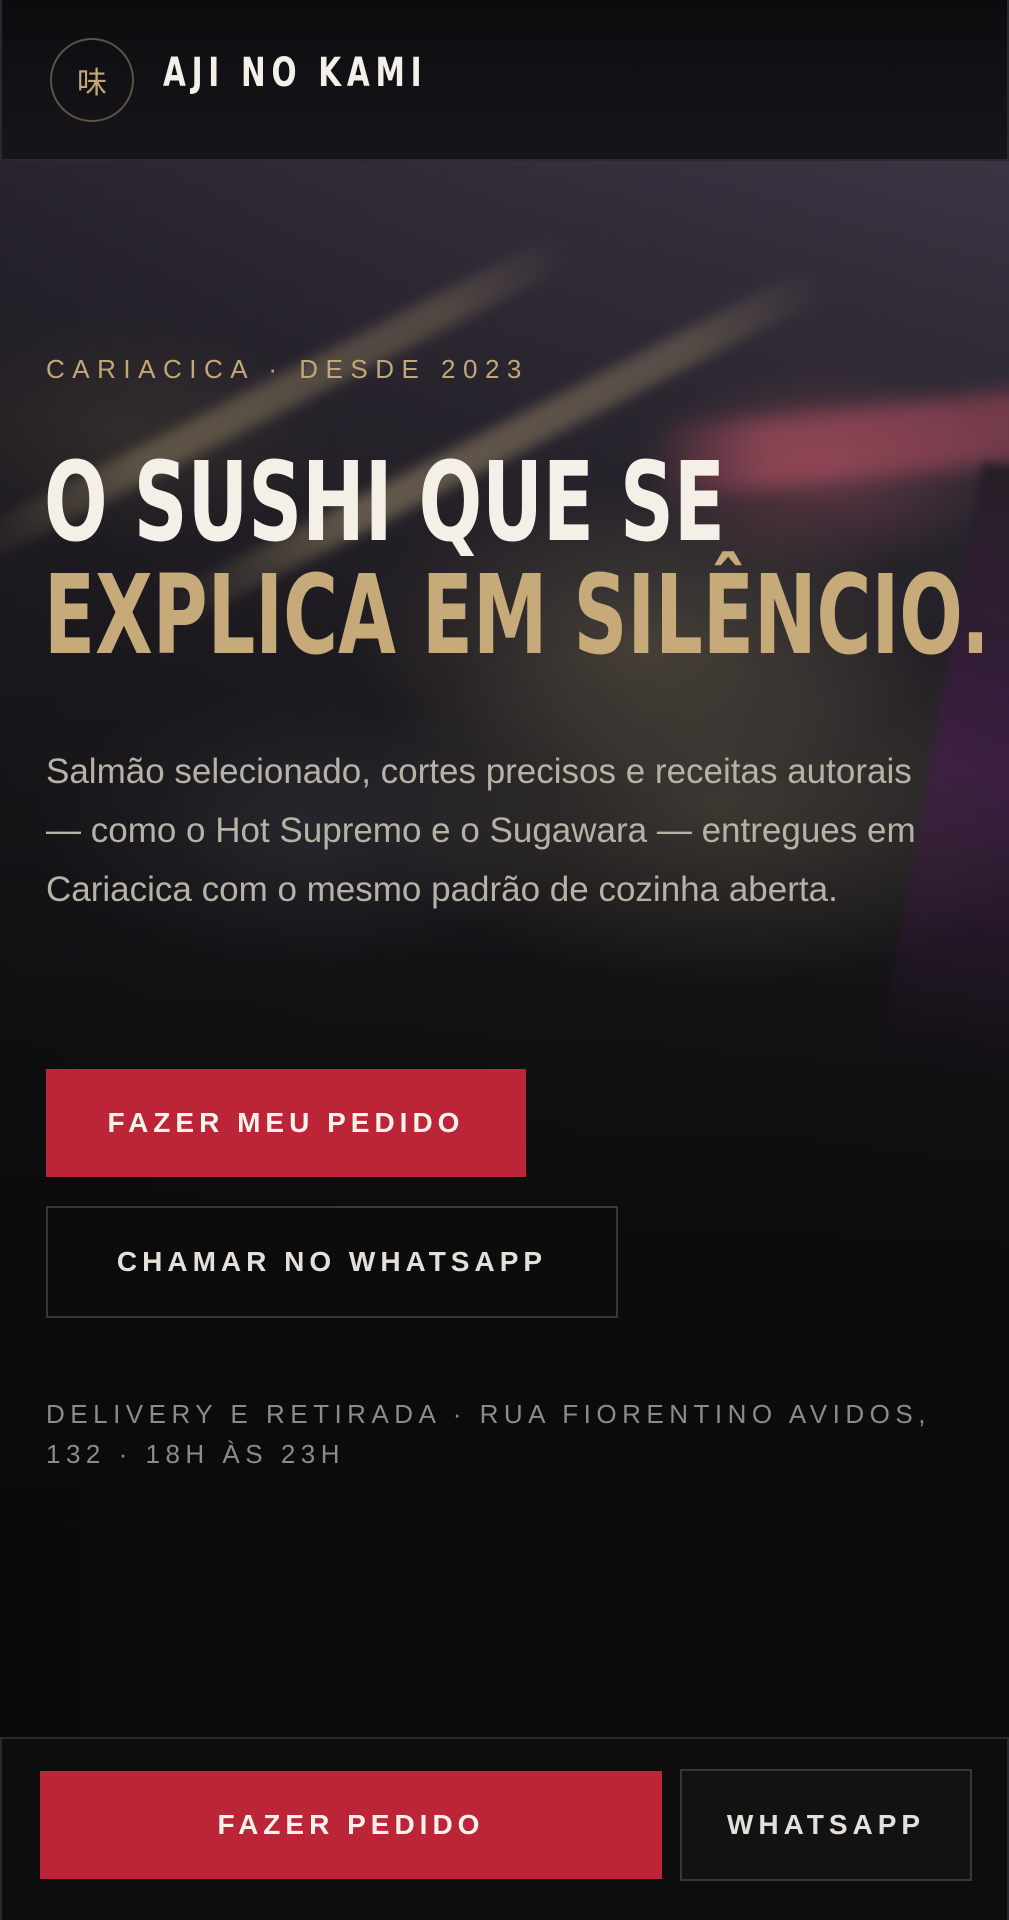 This screenshot has width=1009, height=1920. What do you see at coordinates (351, 1825) in the screenshot?
I see `bottom-order-button: FAZER PEDIDO` at bounding box center [351, 1825].